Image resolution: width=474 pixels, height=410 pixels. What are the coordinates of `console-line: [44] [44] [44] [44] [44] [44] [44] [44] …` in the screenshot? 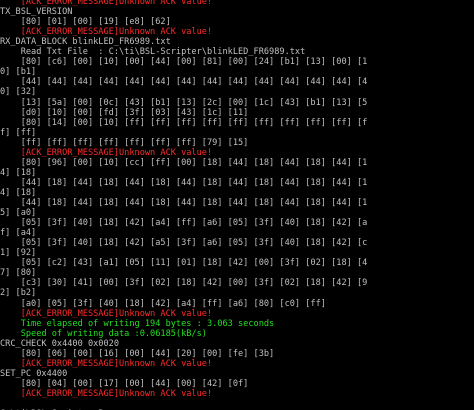 It's located at (184, 82).